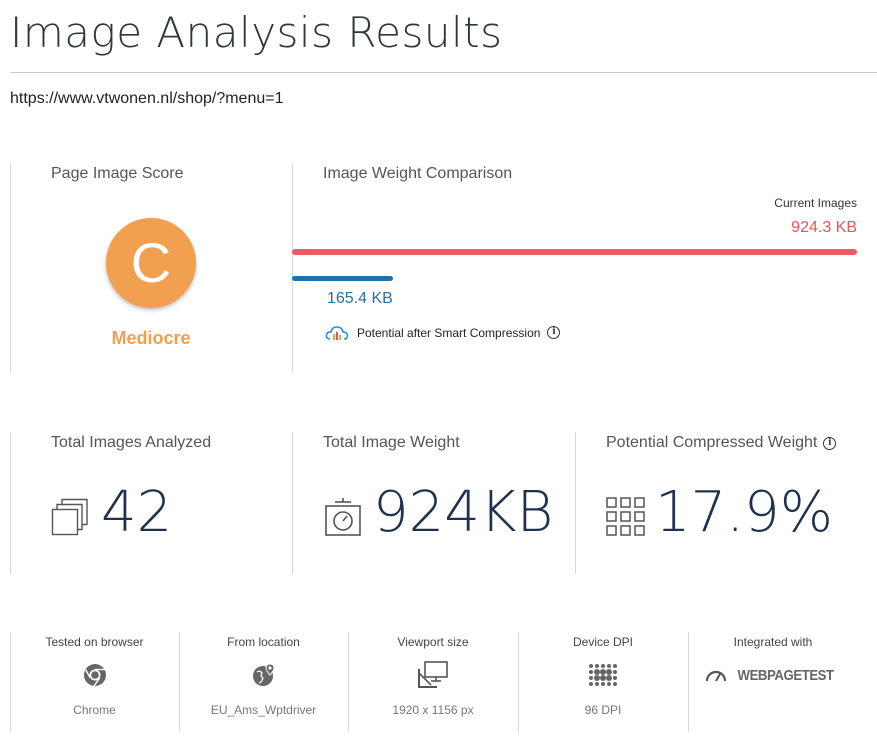 The image size is (877, 748). Describe the element at coordinates (603, 642) in the screenshot. I see `dpi-label: Device DPI` at that location.